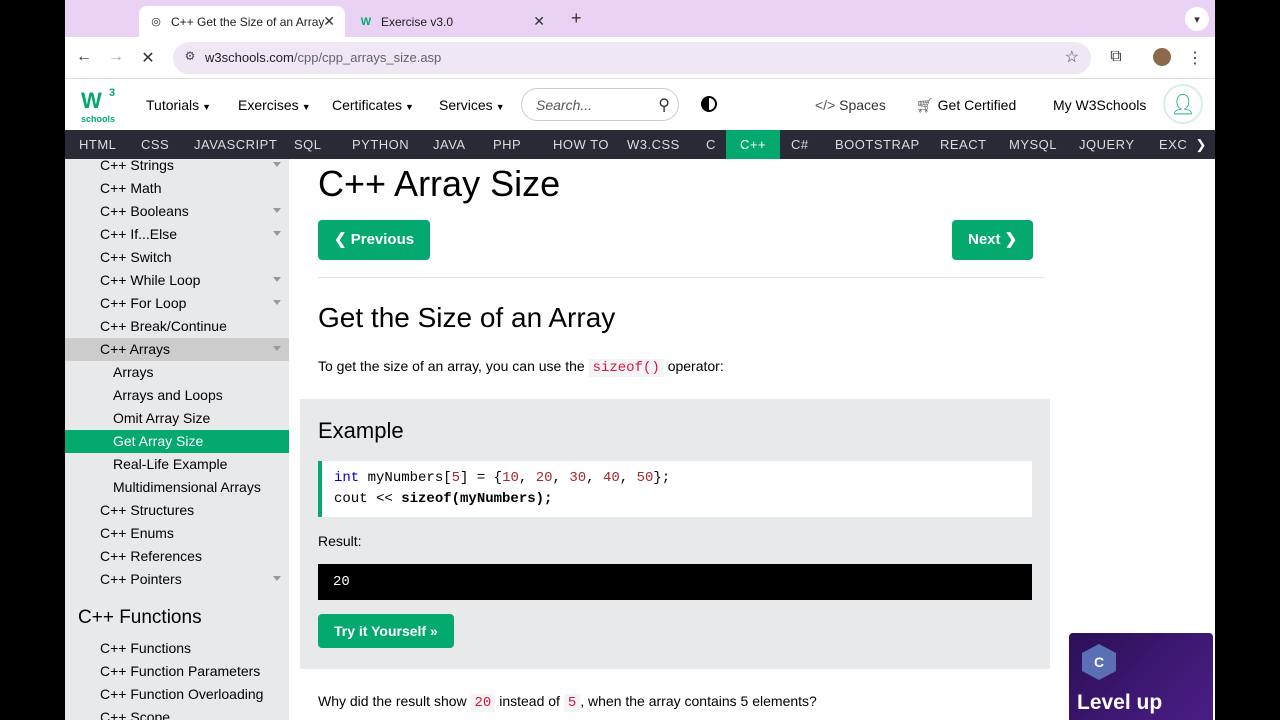  I want to click on page-title: C++ Array Size, so click(439, 183).